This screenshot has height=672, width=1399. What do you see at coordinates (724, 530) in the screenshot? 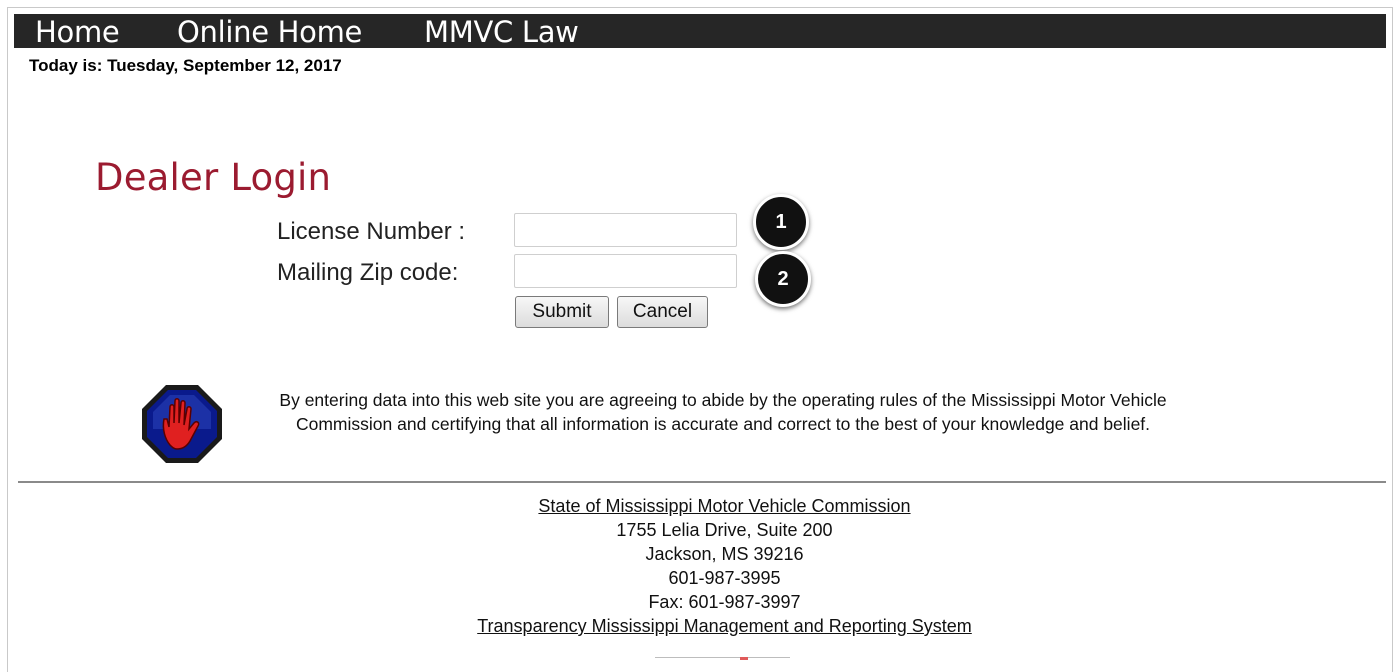
I see `address-line-1: 1755 Lelia Drive, Suite 200` at bounding box center [724, 530].